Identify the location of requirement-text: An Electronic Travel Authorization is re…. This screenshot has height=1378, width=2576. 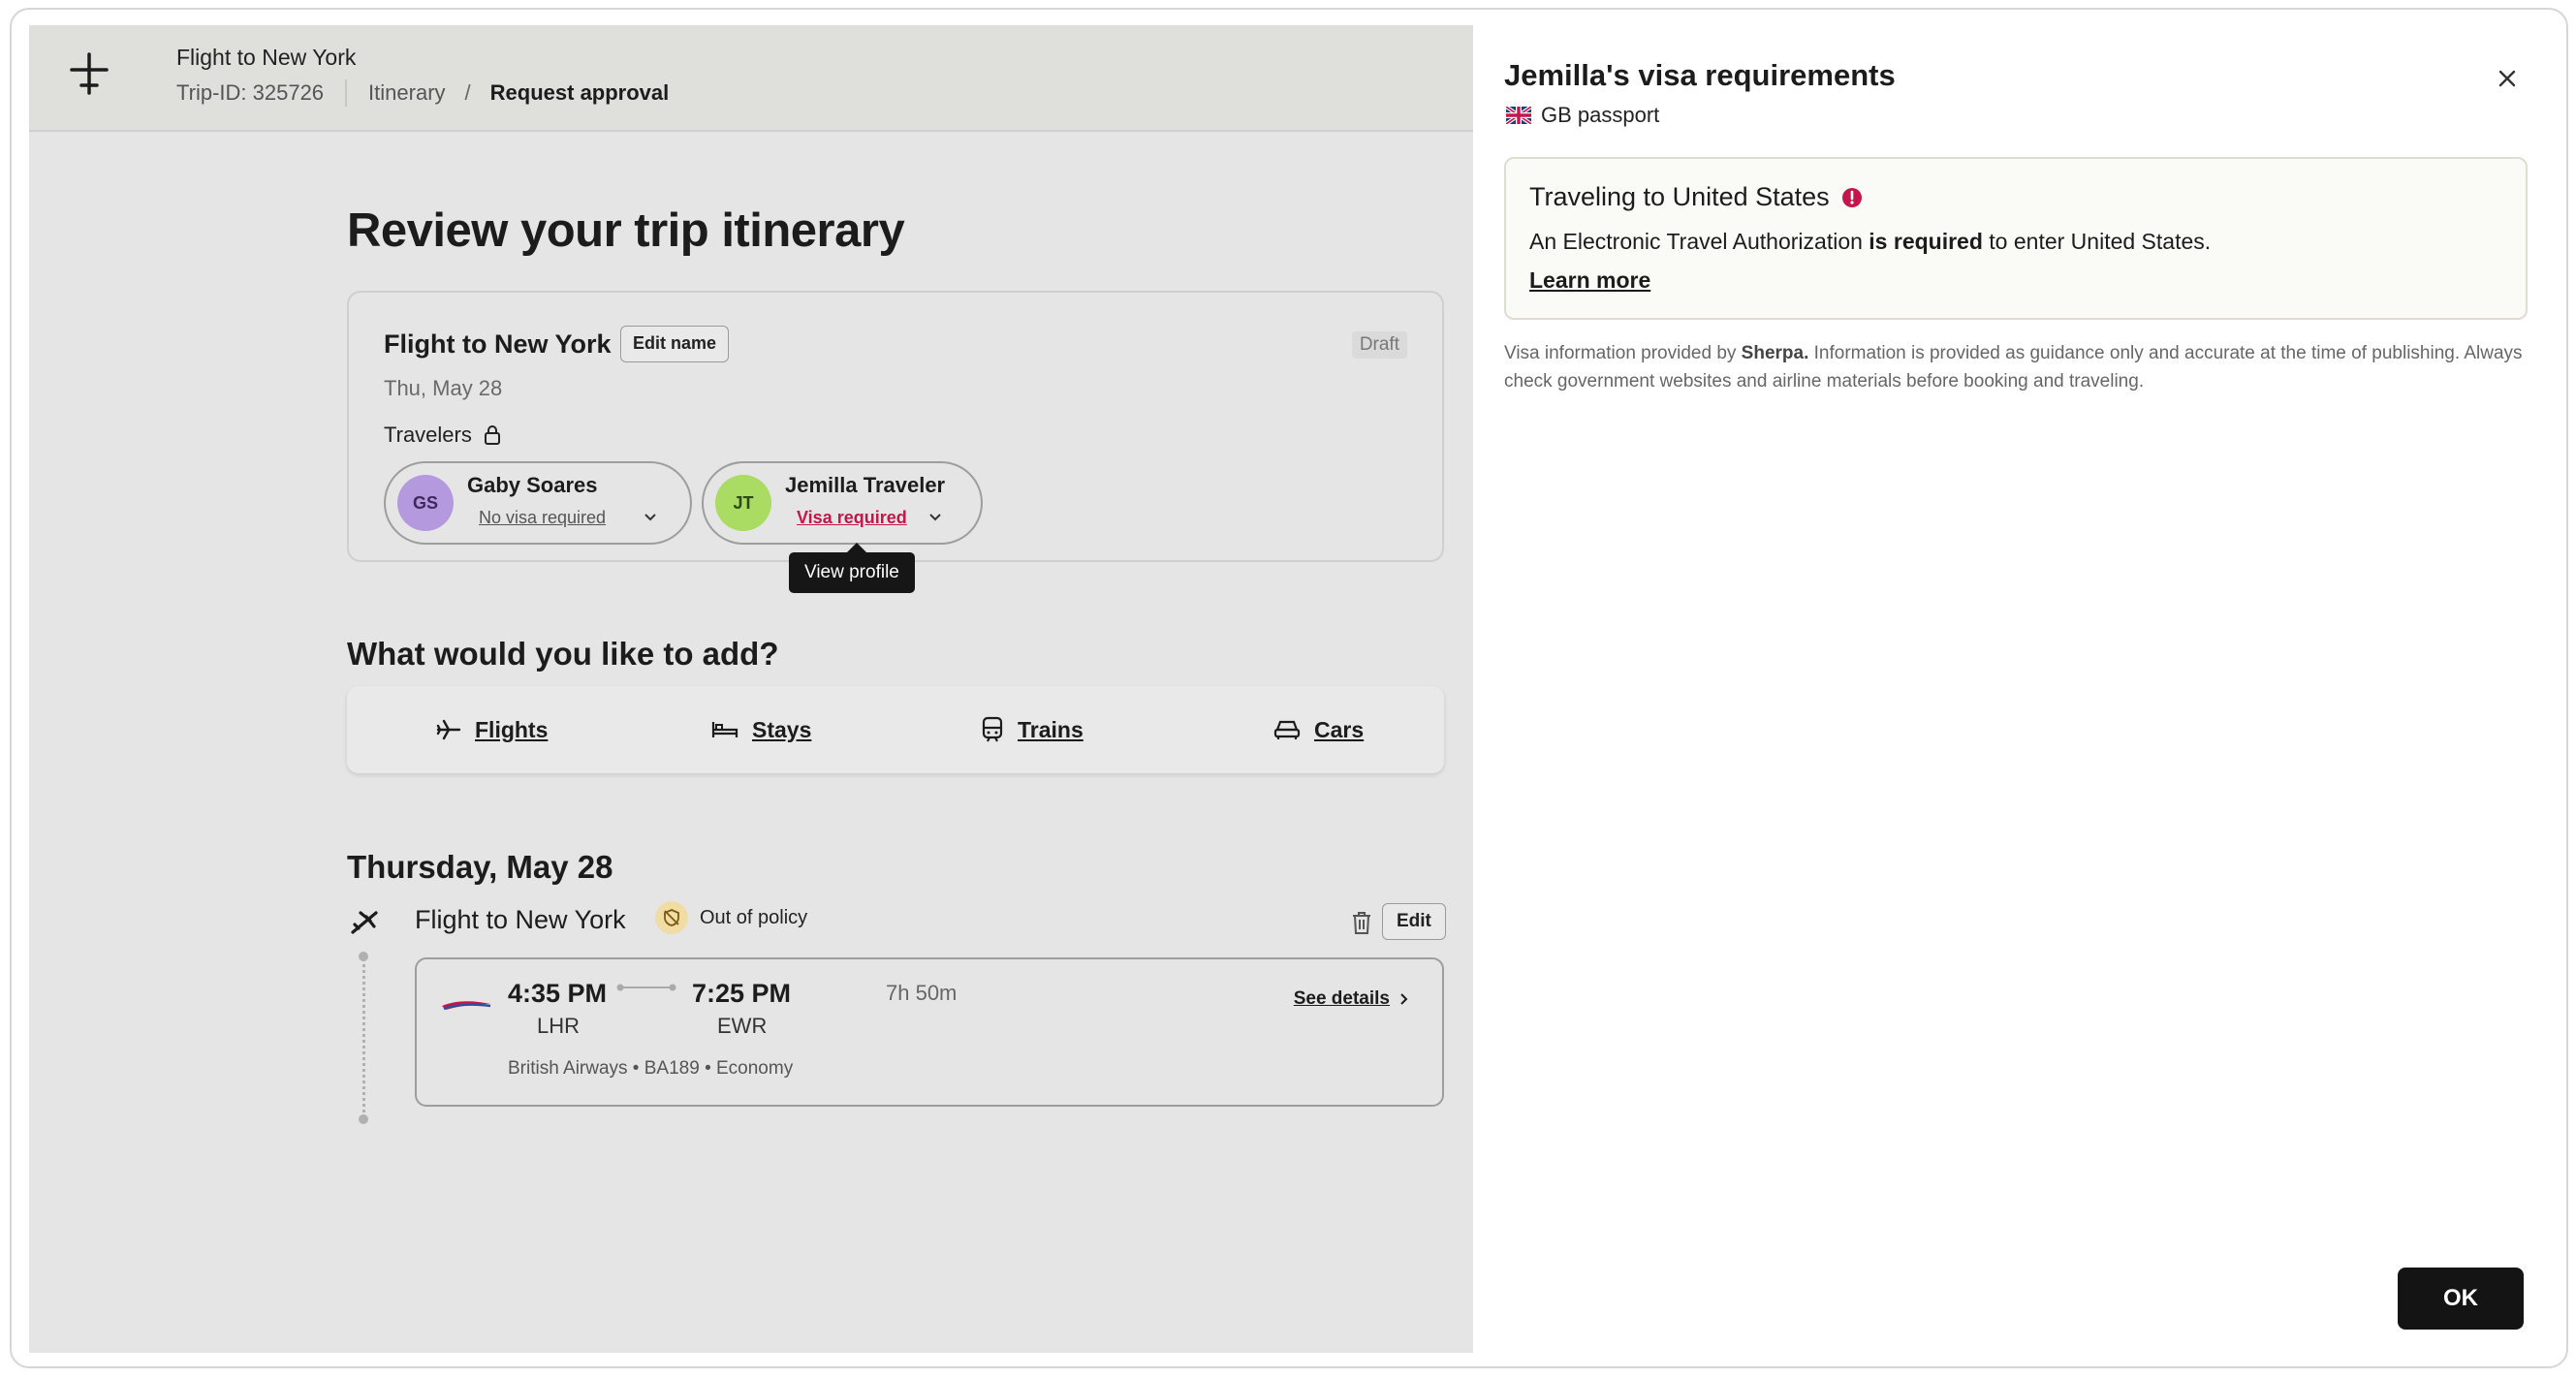
(1870, 242).